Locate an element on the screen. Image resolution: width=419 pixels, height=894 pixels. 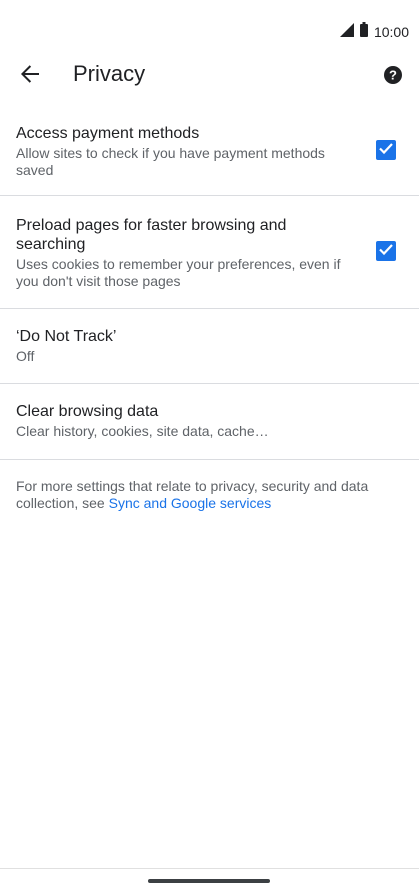
status-bar: 10:00 is located at coordinates (209, 24).